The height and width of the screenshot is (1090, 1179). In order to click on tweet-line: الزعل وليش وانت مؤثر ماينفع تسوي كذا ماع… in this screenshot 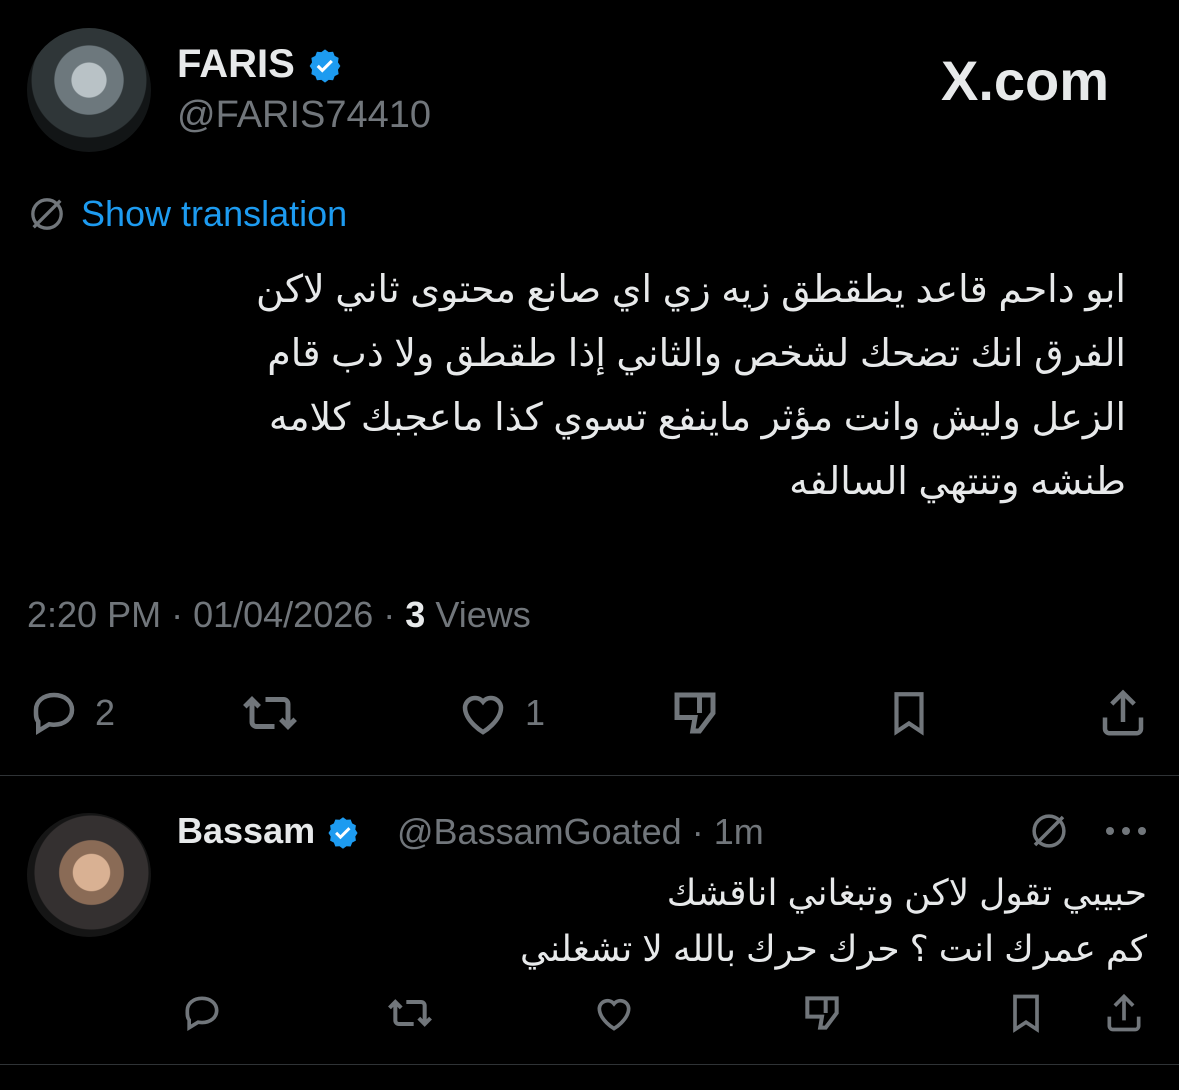, I will do `click(697, 418)`.